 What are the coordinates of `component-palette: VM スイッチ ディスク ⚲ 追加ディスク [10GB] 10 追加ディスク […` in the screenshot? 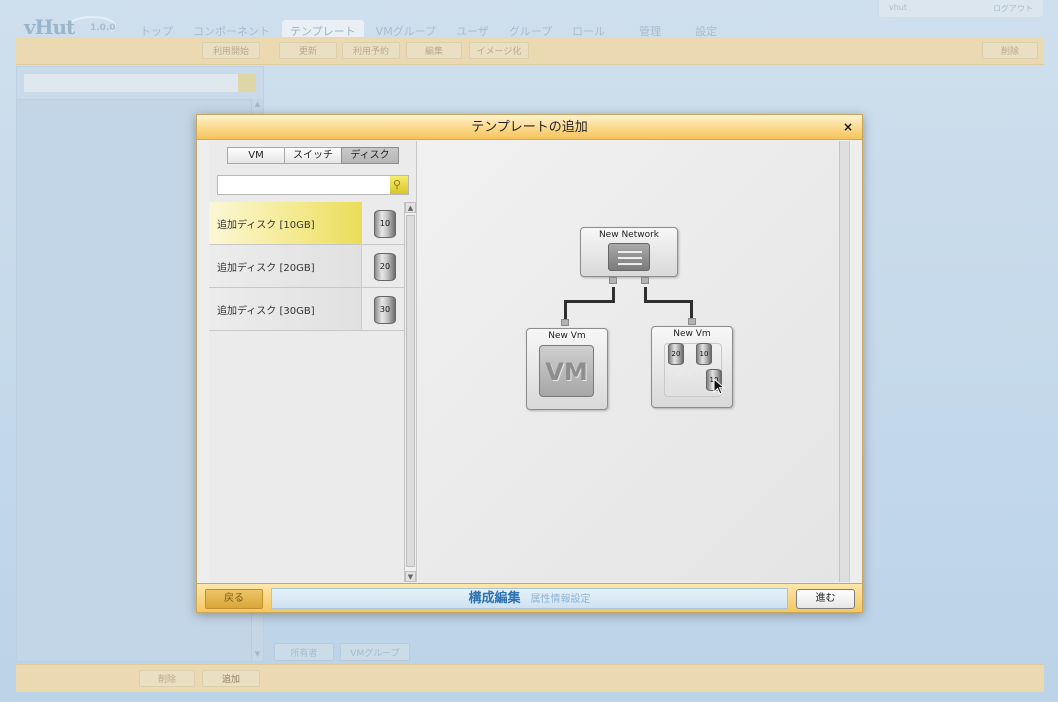 It's located at (313, 361).